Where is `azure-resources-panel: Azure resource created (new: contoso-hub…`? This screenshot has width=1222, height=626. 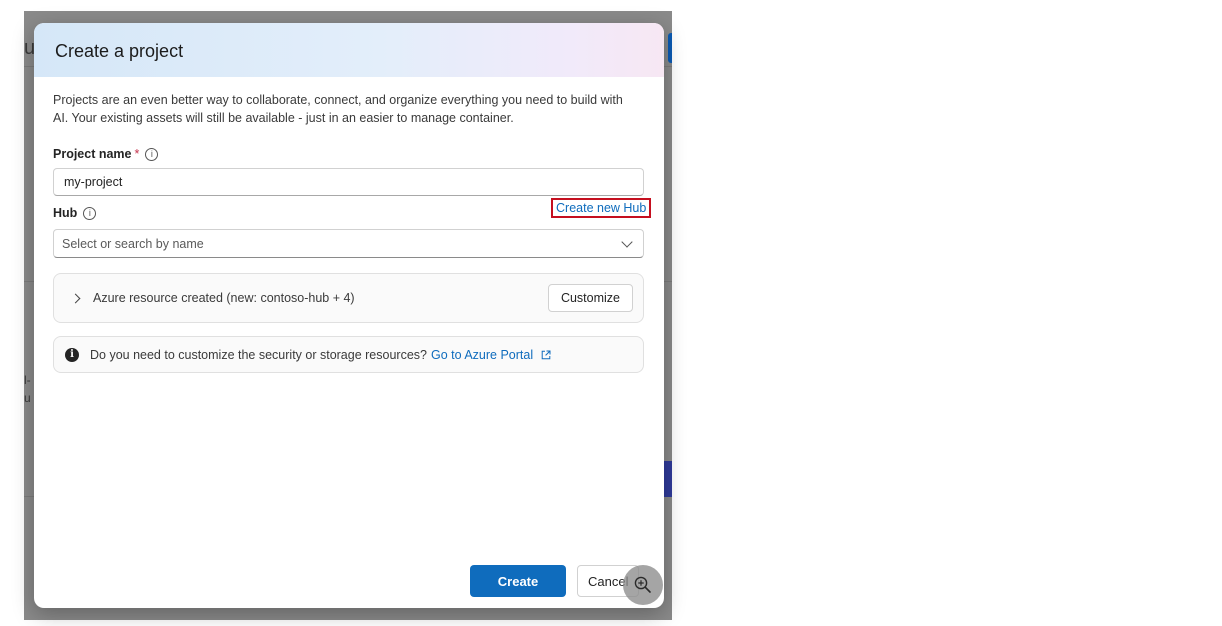
azure-resources-panel: Azure resource created (new: contoso-hub… is located at coordinates (348, 298).